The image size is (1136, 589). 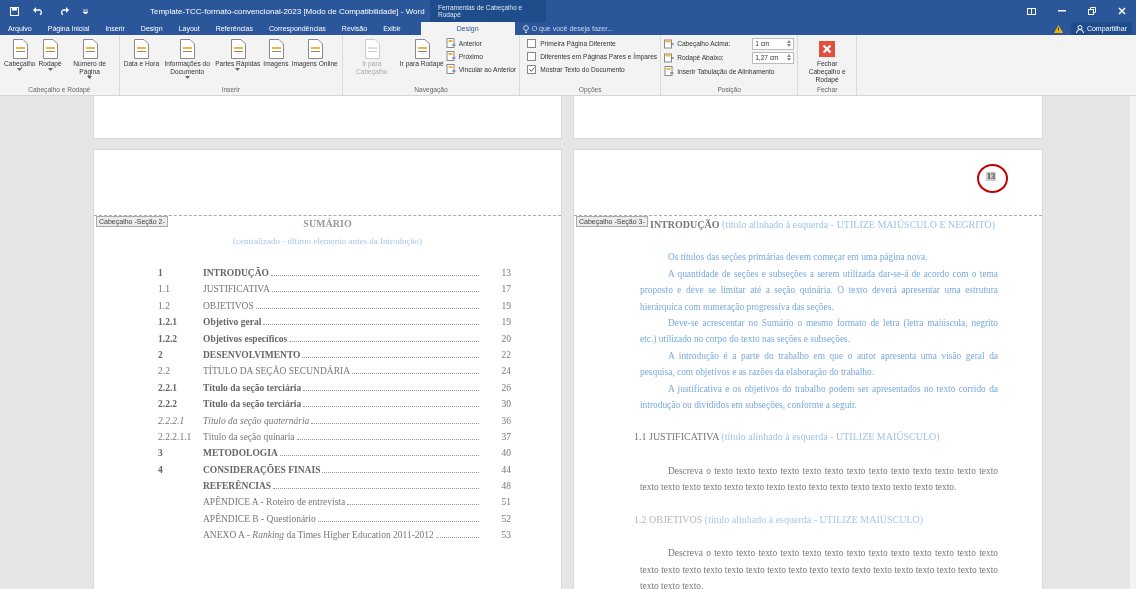 What do you see at coordinates (172, 420) in the screenshot?
I see `toc-number: 2.2.2.1` at bounding box center [172, 420].